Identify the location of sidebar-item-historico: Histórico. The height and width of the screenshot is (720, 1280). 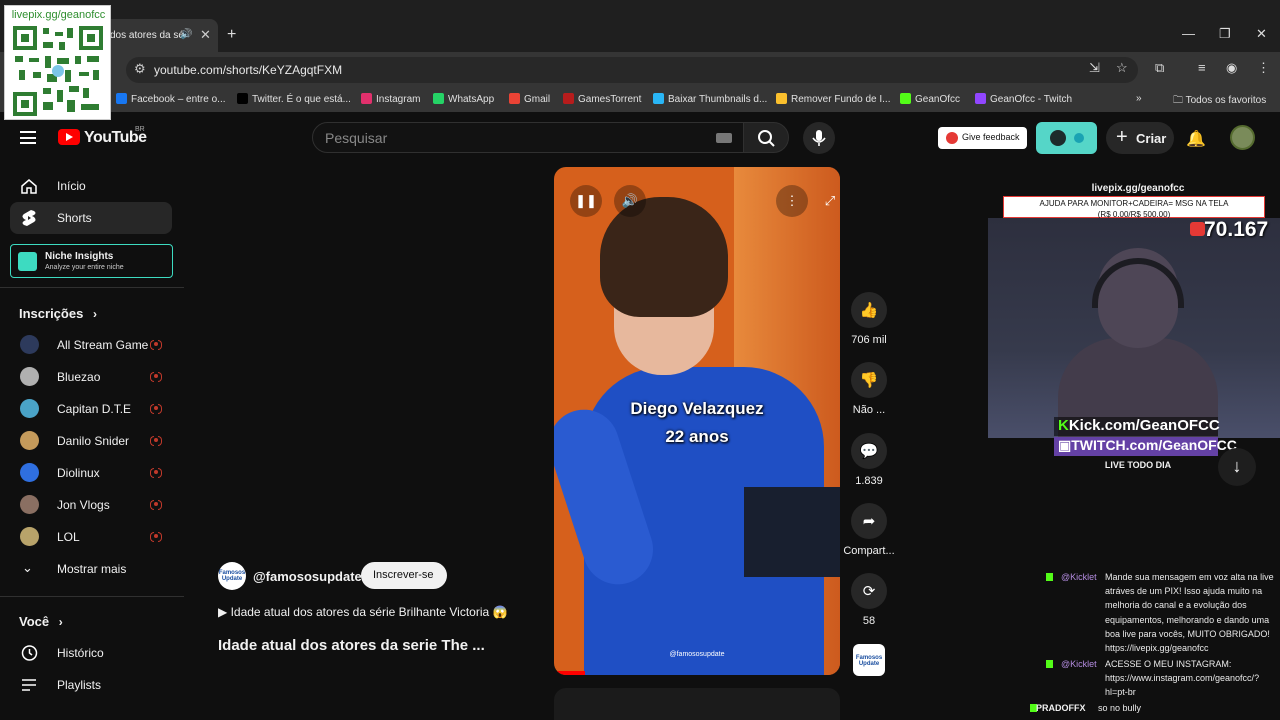
(91, 653).